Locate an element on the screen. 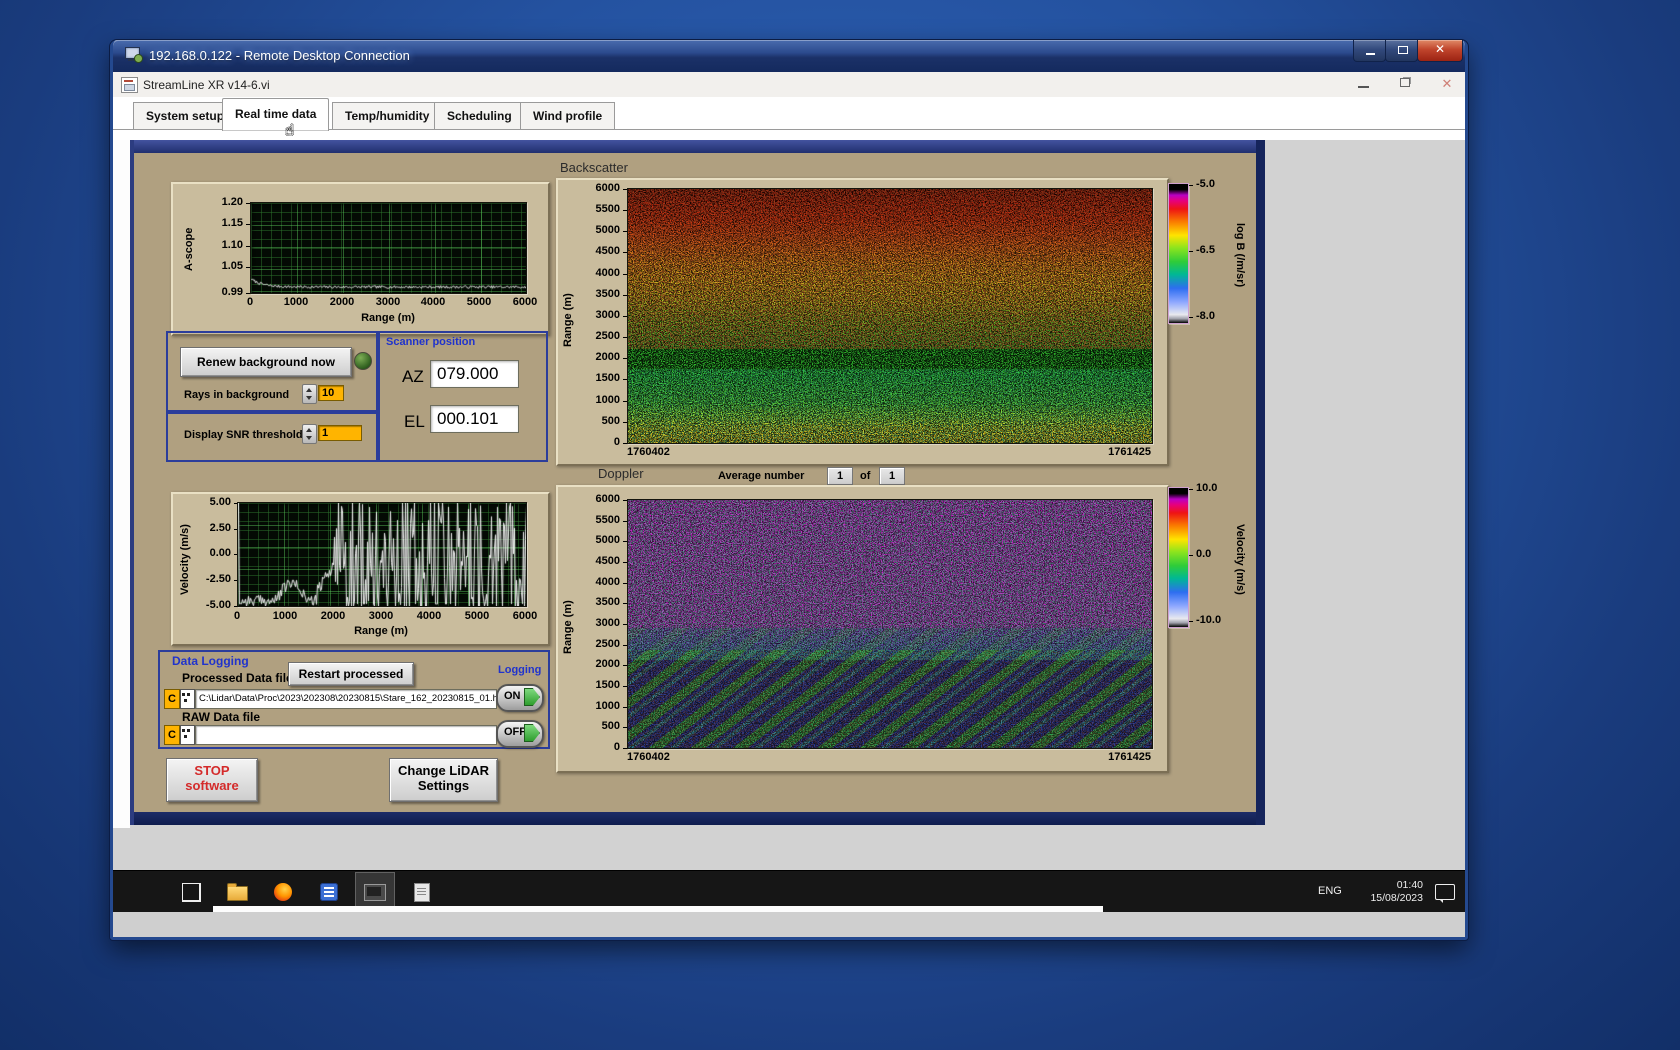 The width and height of the screenshot is (1680, 1050). tab-wind-profile: Wind profile is located at coordinates (568, 115).